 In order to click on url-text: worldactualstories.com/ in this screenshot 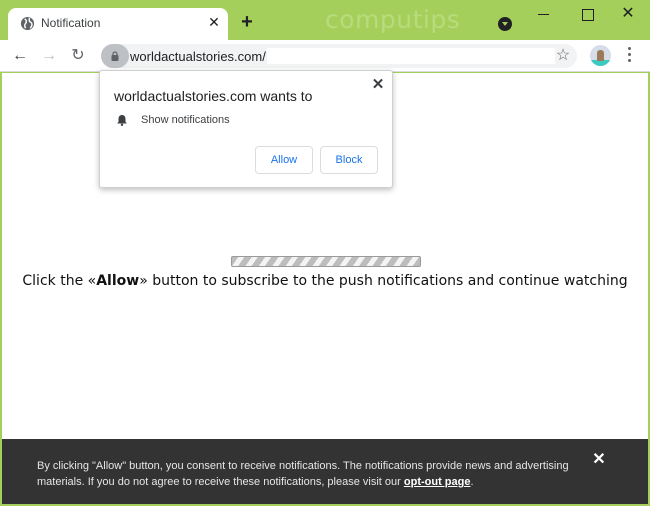, I will do `click(198, 56)`.